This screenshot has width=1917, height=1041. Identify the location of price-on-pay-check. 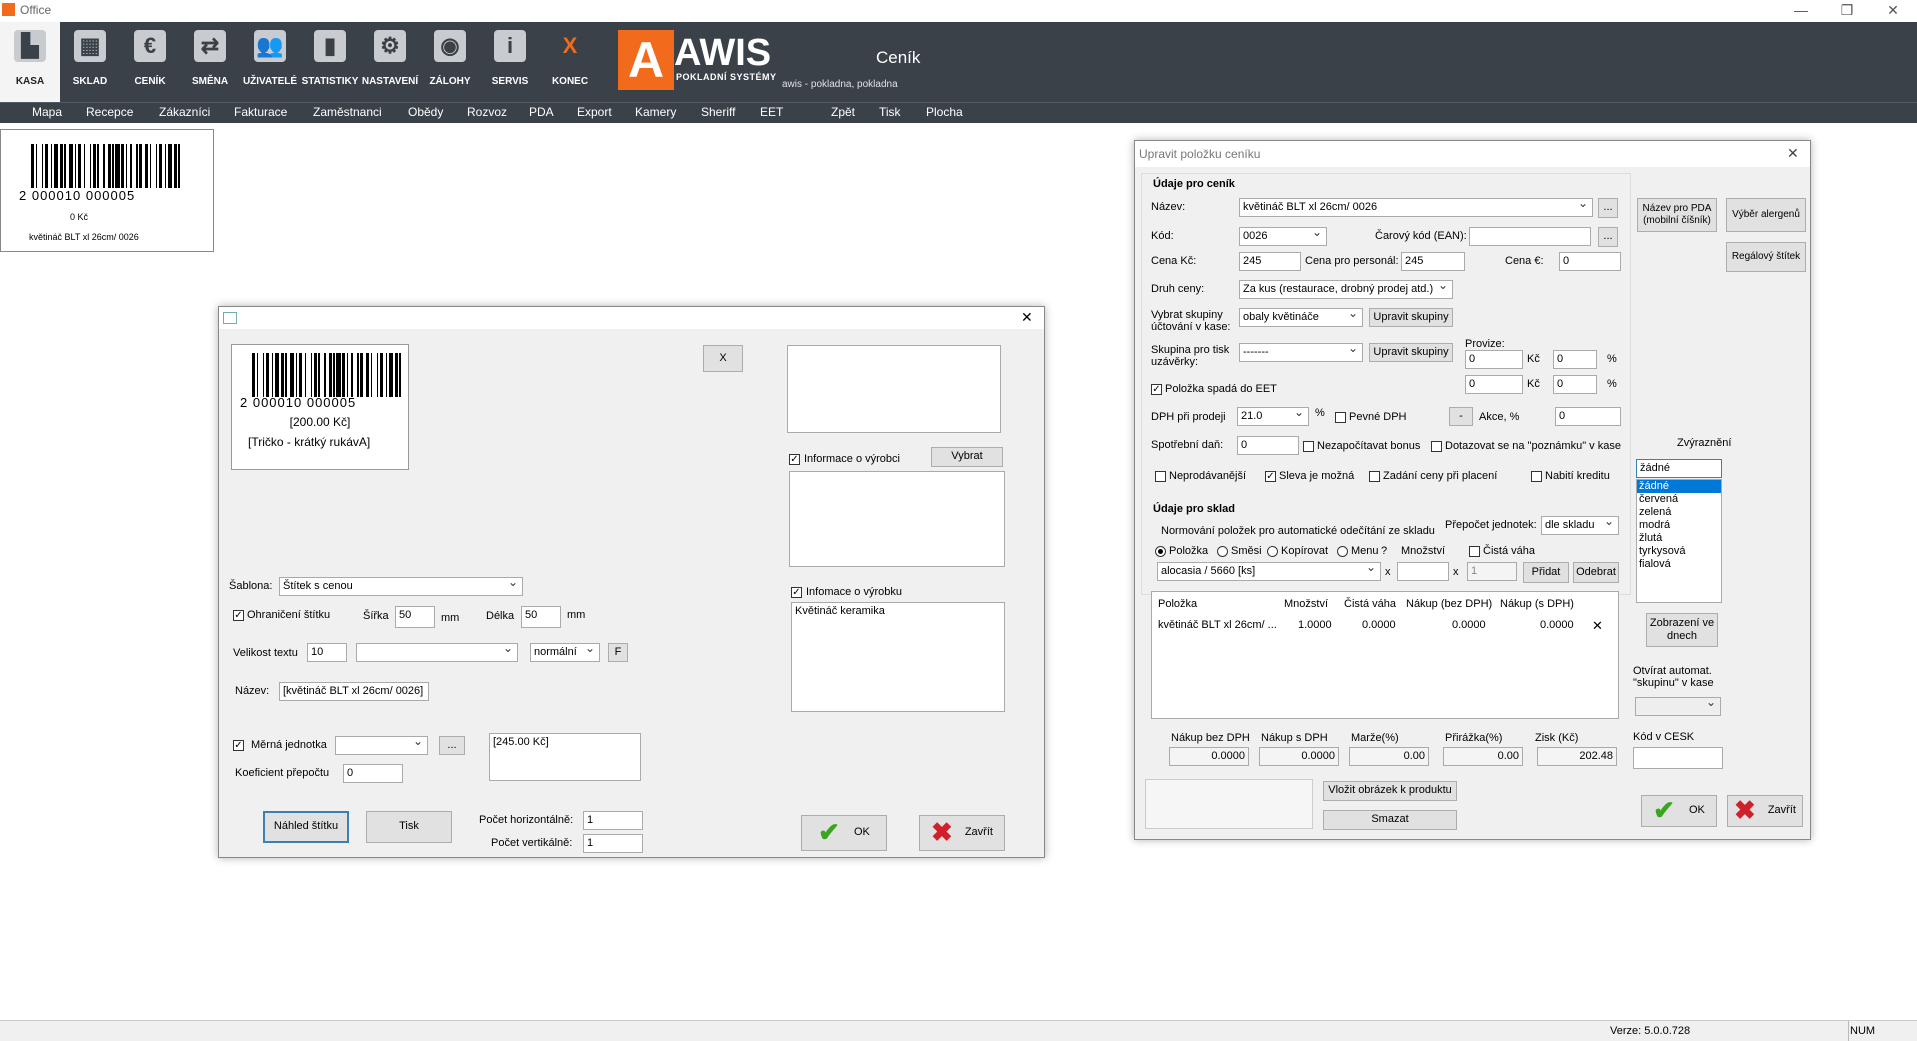
(1374, 476).